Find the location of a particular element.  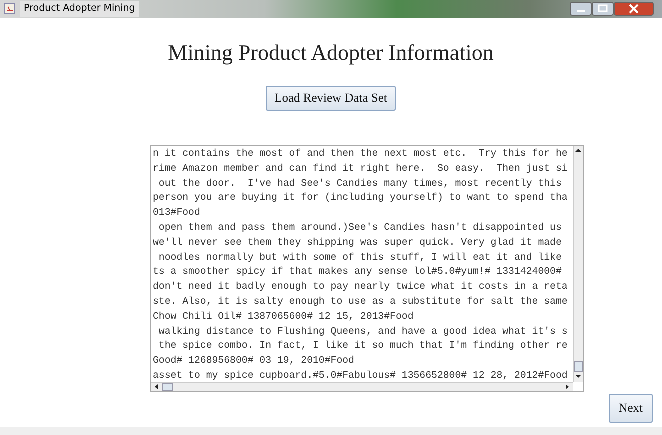

text-line: asset to my spice cupboard.#5.0#Fabulous# 1356652800# 12 28, 2012#Food is located at coordinates (361, 375).